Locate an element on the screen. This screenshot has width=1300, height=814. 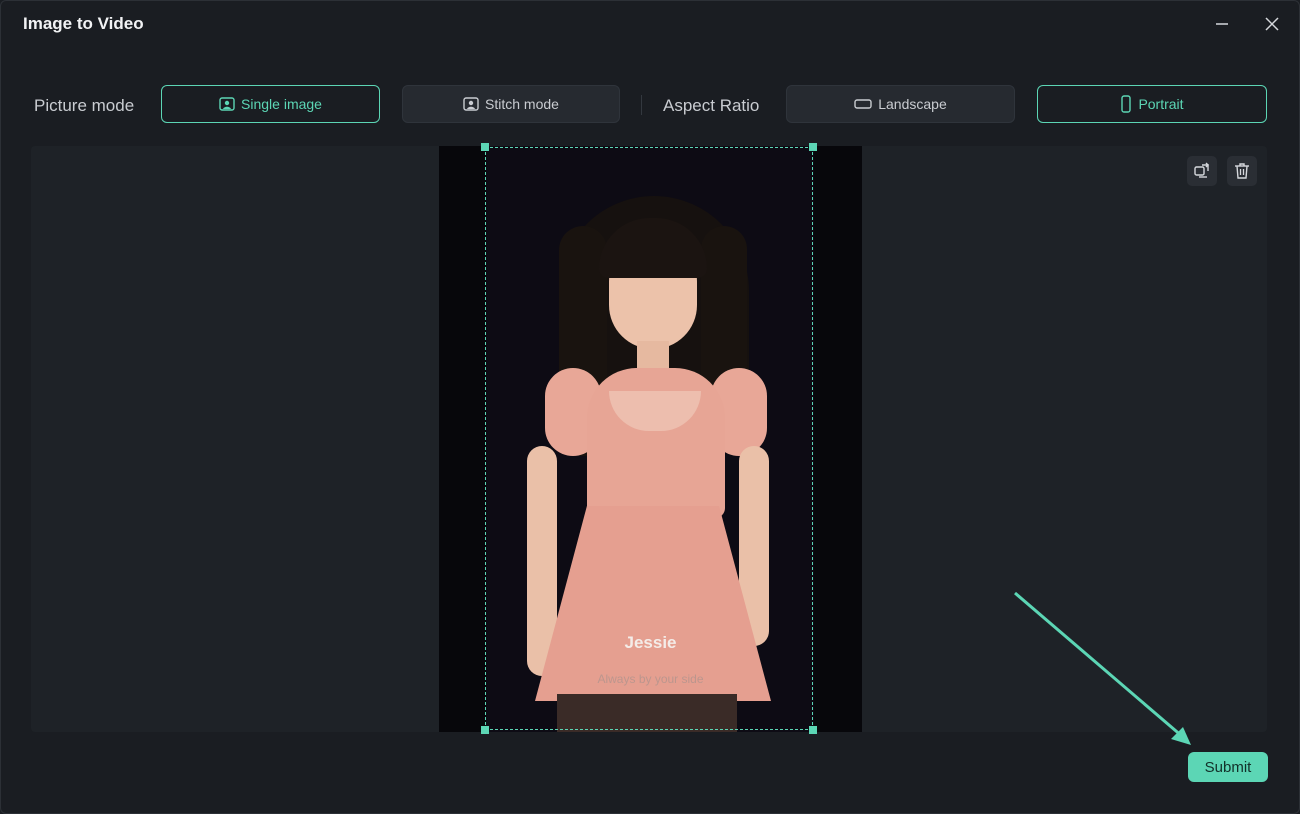
close-button is located at coordinates (1272, 24).